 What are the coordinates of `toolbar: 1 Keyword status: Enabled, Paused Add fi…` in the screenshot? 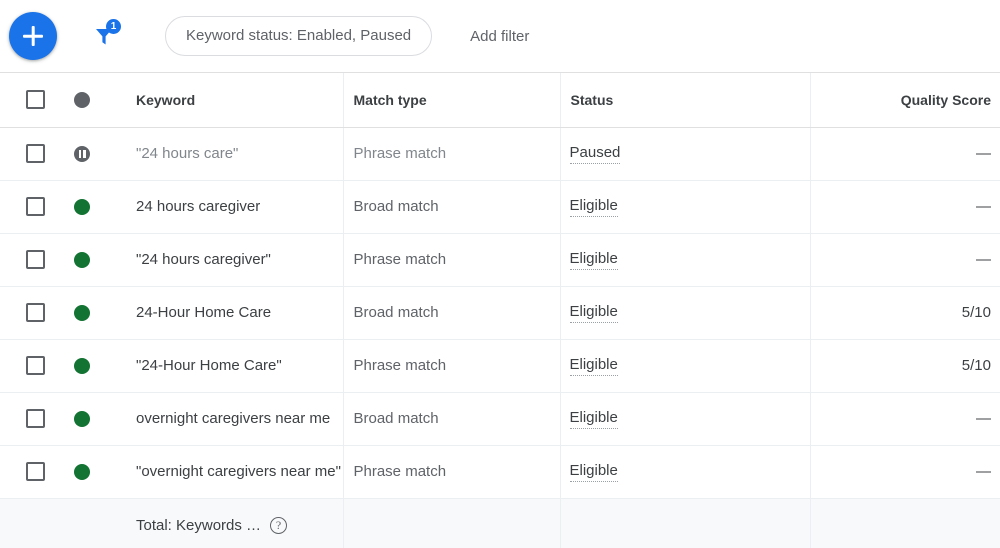 It's located at (500, 36).